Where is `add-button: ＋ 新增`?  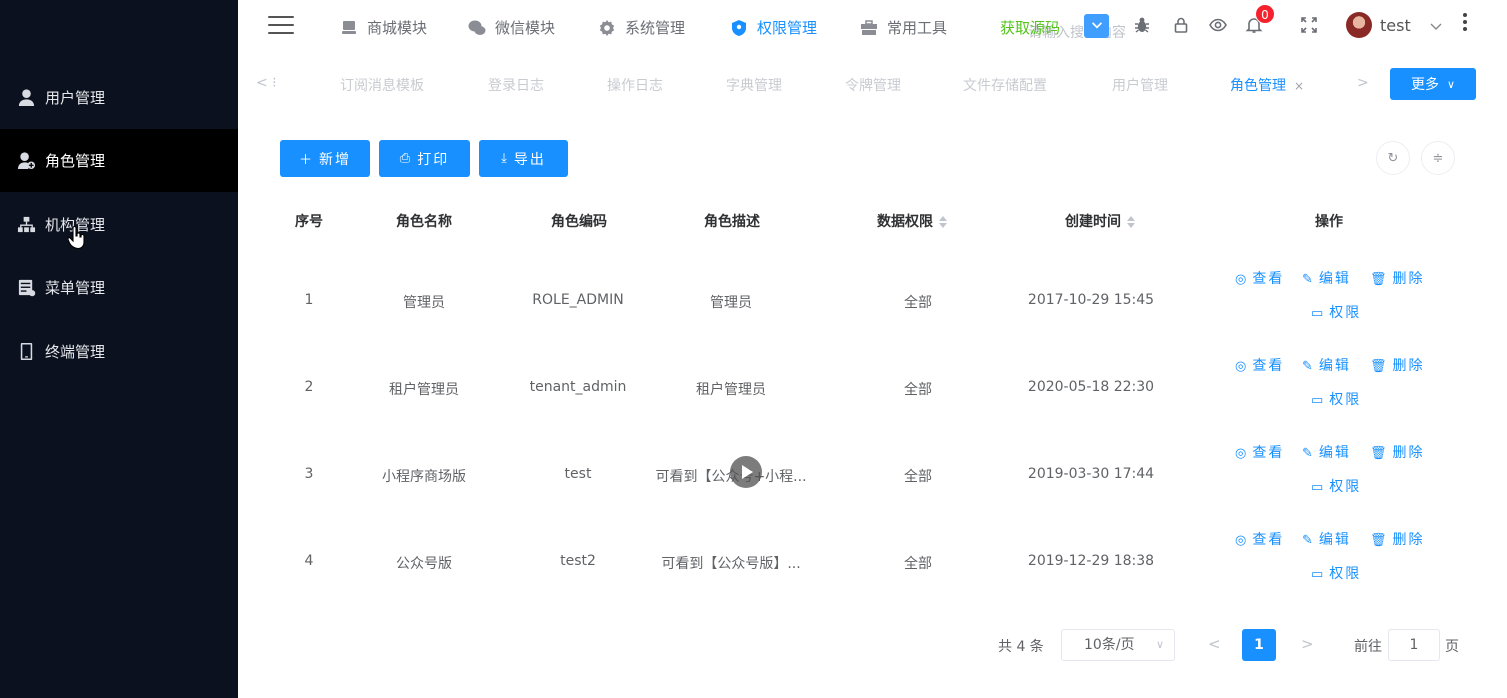 add-button: ＋ 新增 is located at coordinates (325, 158).